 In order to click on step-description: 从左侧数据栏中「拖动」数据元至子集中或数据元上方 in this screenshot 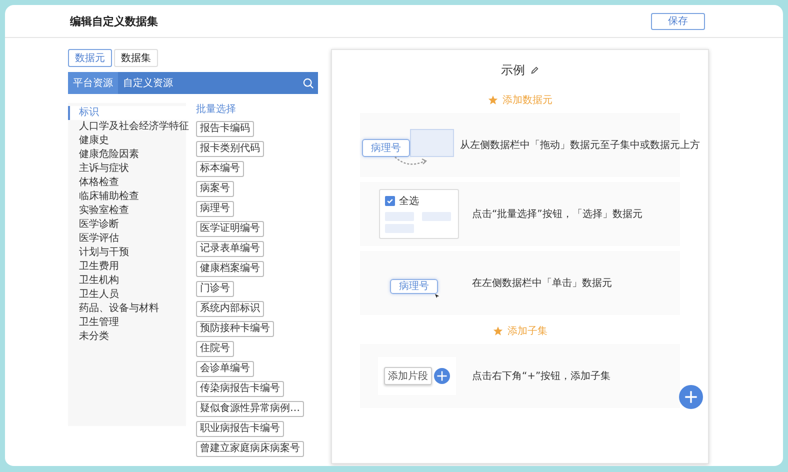, I will do `click(580, 145)`.